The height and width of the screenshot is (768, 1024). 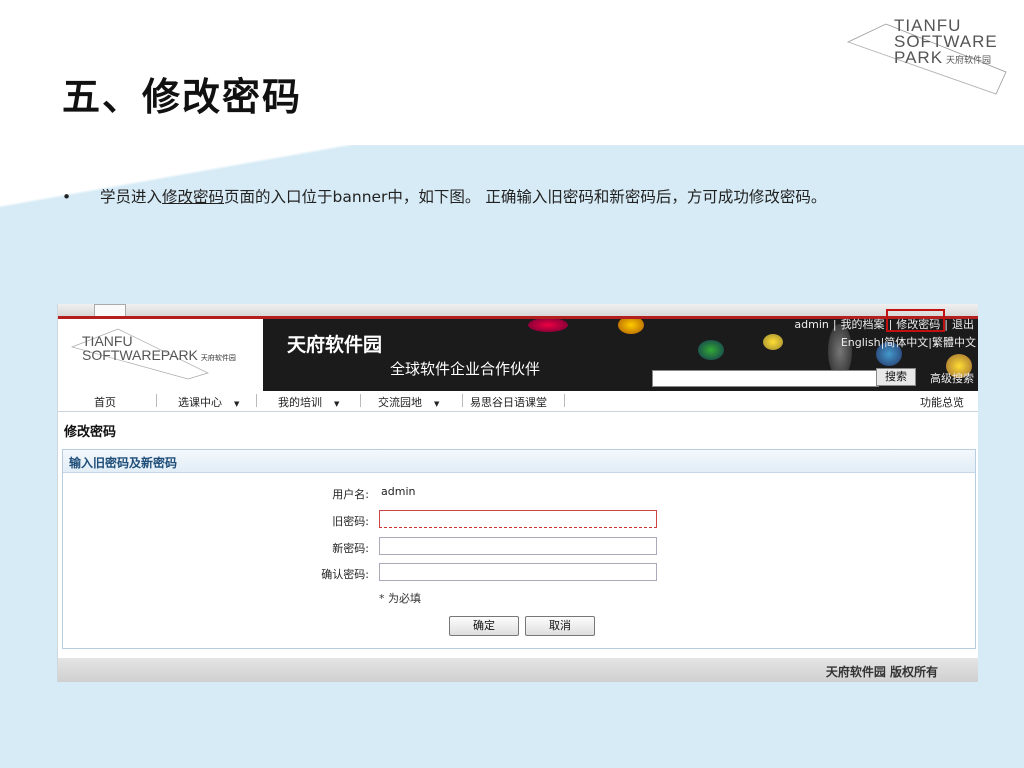 I want to click on form-panel-header: 输入旧密码及新密码, so click(x=519, y=461).